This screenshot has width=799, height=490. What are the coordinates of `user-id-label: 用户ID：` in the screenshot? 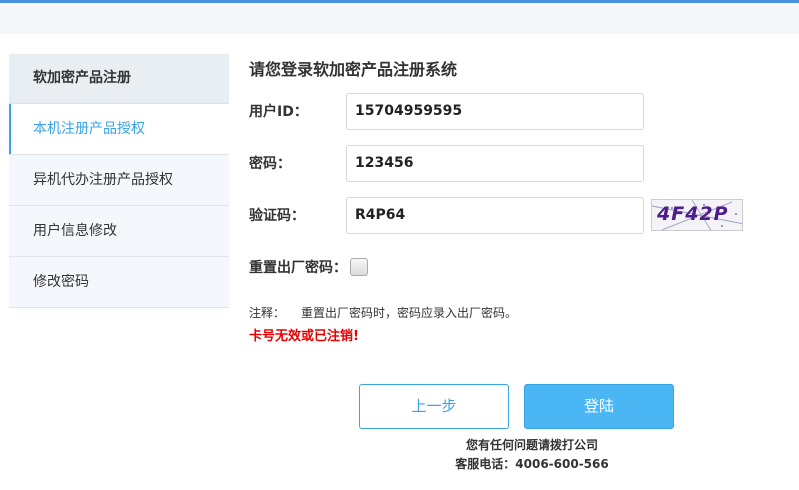 It's located at (278, 112).